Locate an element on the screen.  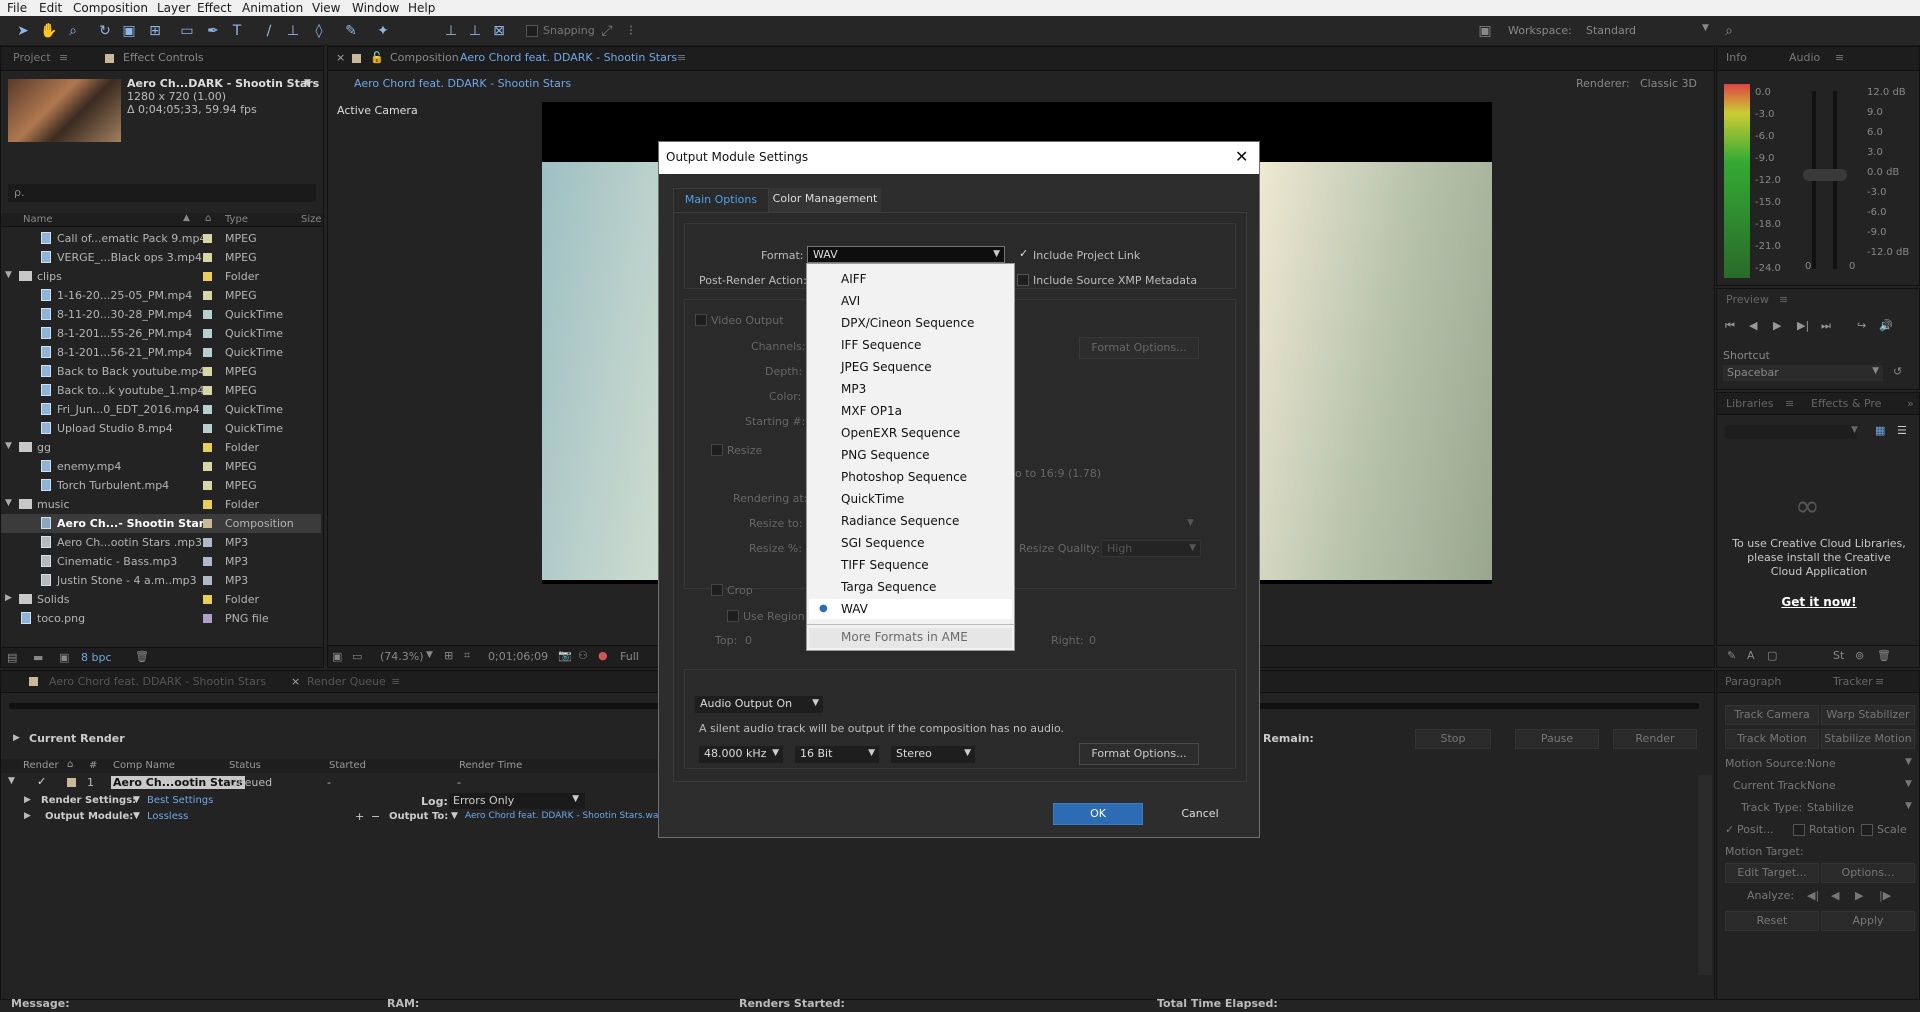
tab-libraries: Libraries is located at coordinates (1750, 403).